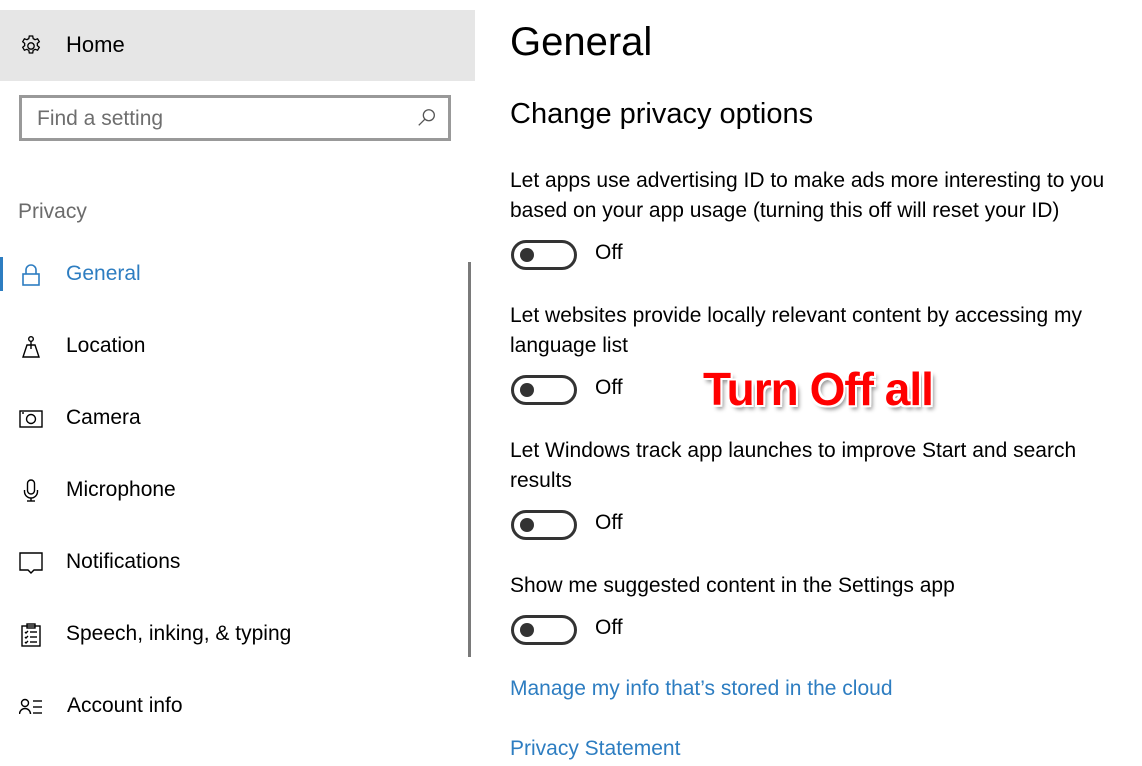 This screenshot has width=1142, height=766. I want to click on sidebar-item-general: General, so click(230, 275).